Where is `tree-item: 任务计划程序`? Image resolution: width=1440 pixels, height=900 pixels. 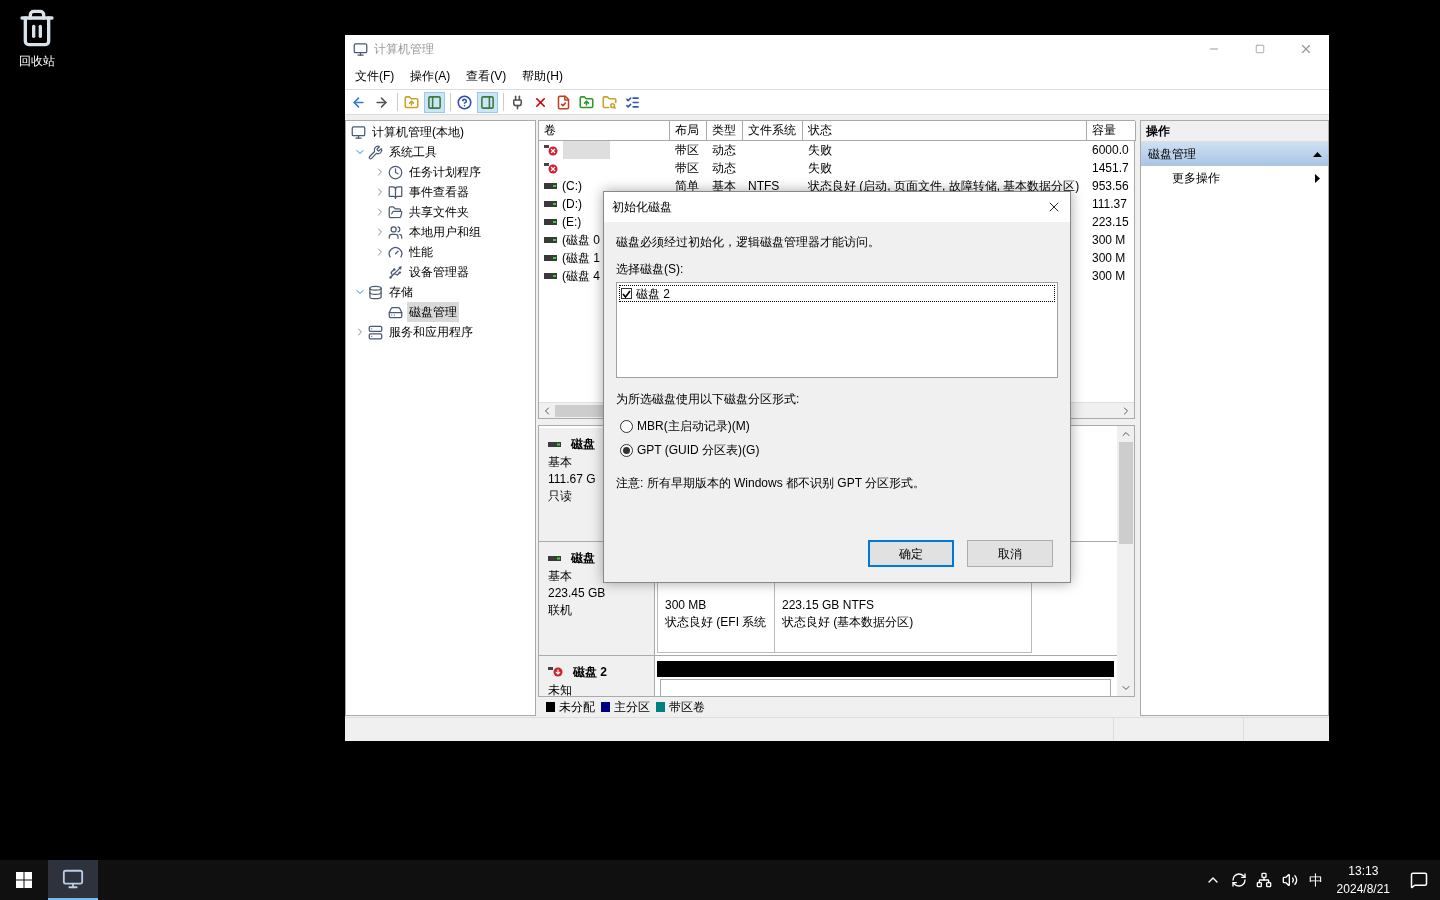 tree-item: 任务计划程序 is located at coordinates (445, 172).